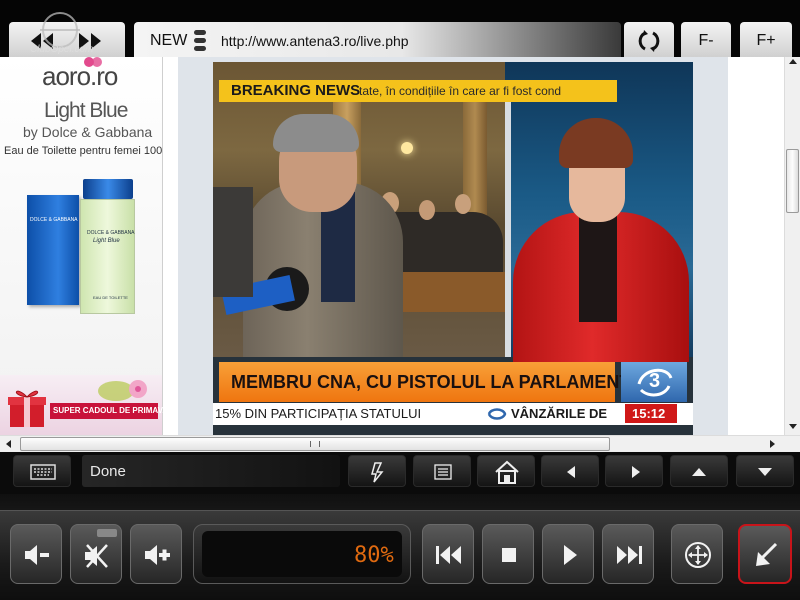 The image size is (800, 600). What do you see at coordinates (110, 297) in the screenshot?
I see `bottle-small-text: EAU DE TOILETTE` at bounding box center [110, 297].